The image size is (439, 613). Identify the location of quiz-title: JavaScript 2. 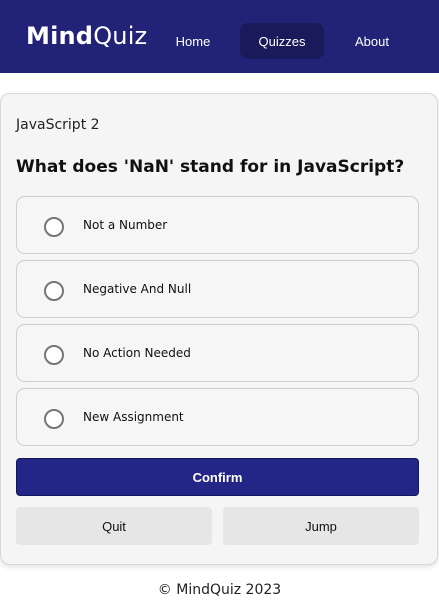
(58, 125).